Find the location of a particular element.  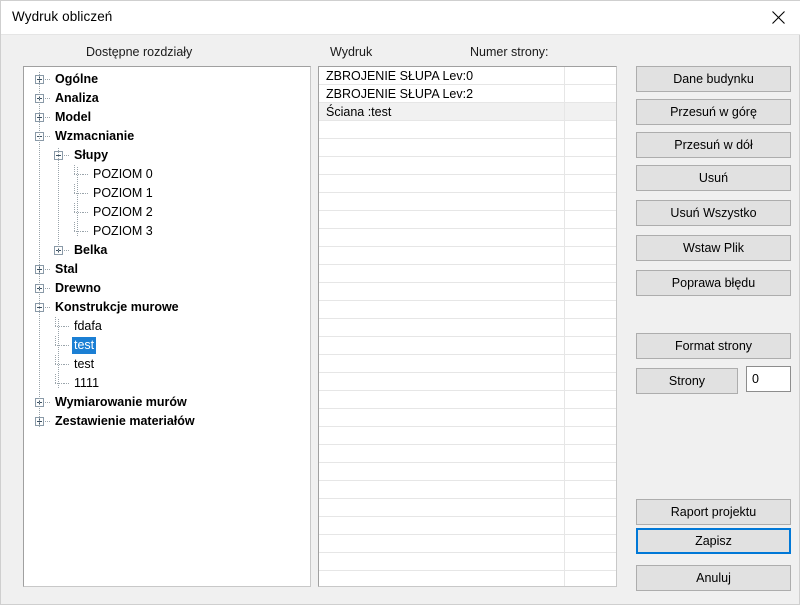

list-column-divider is located at coordinates (564, 326).